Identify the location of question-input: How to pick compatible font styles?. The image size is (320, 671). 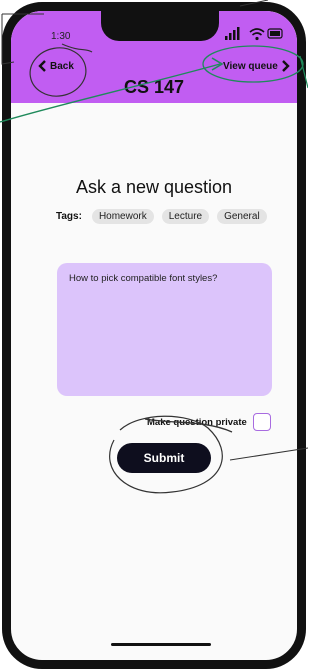
(164, 329).